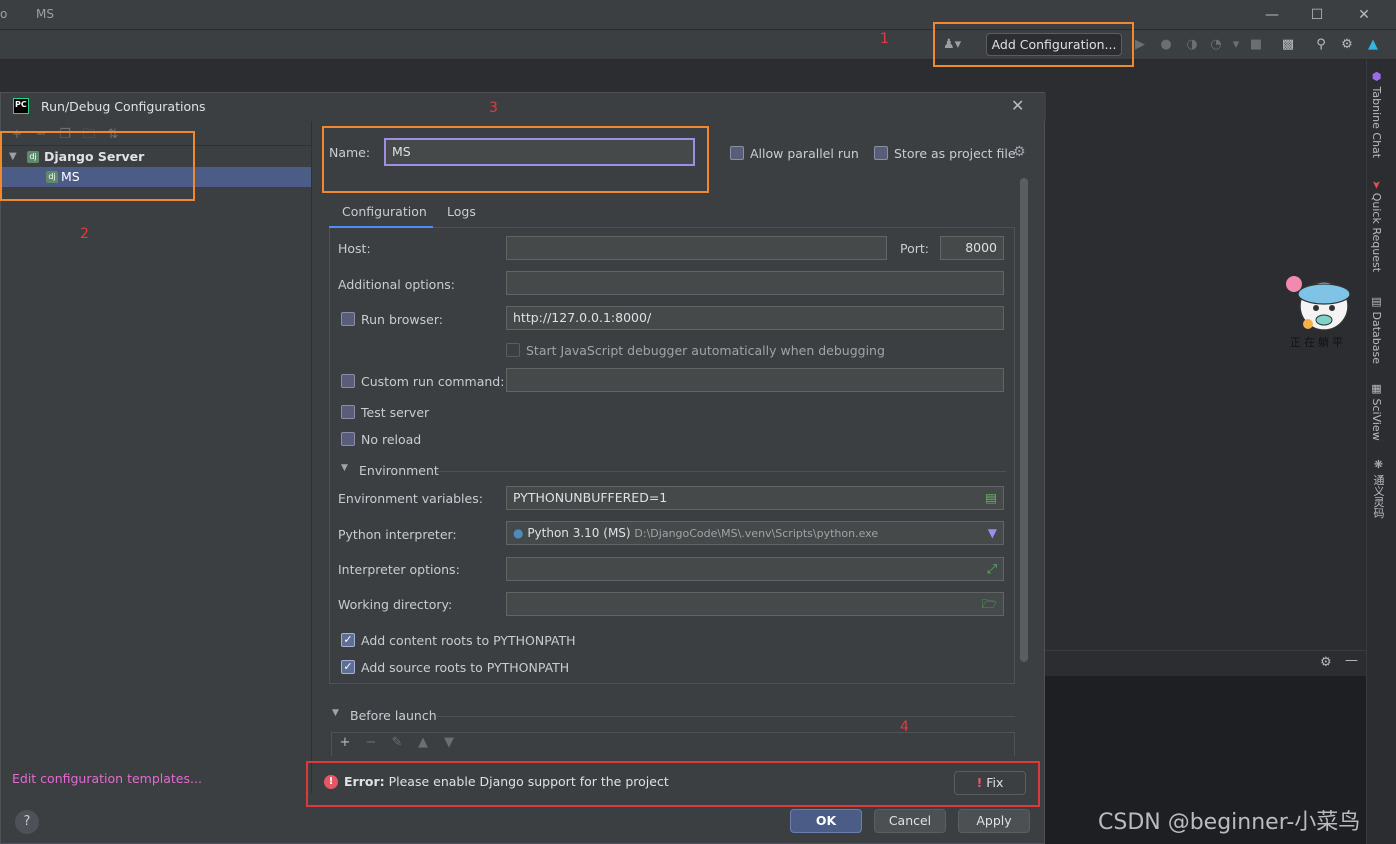  I want to click on annotation-number-3: 3, so click(493, 108).